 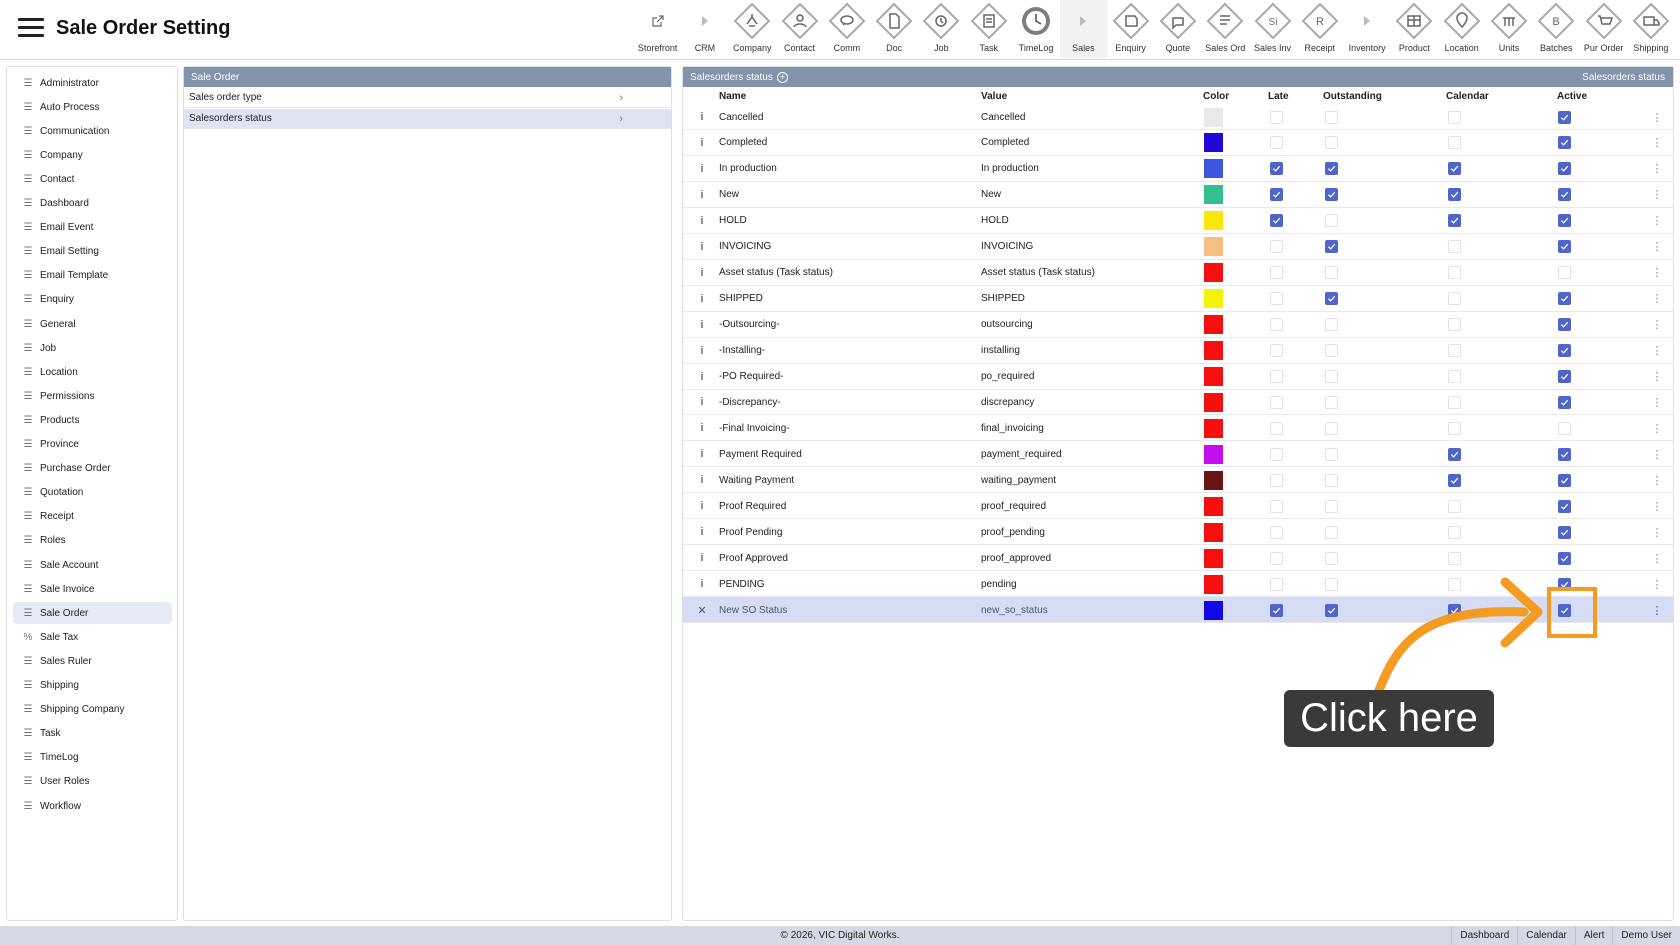 What do you see at coordinates (92, 83) in the screenshot?
I see `sidebar-item-administrator: ☰ Administrator` at bounding box center [92, 83].